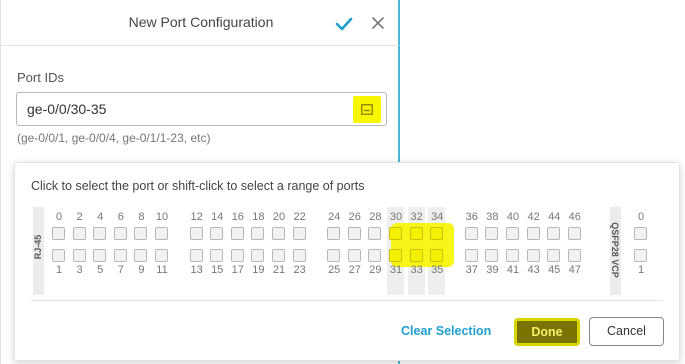 The height and width of the screenshot is (364, 685). Describe the element at coordinates (38, 247) in the screenshot. I see `rj45-label: RJ-45` at that location.